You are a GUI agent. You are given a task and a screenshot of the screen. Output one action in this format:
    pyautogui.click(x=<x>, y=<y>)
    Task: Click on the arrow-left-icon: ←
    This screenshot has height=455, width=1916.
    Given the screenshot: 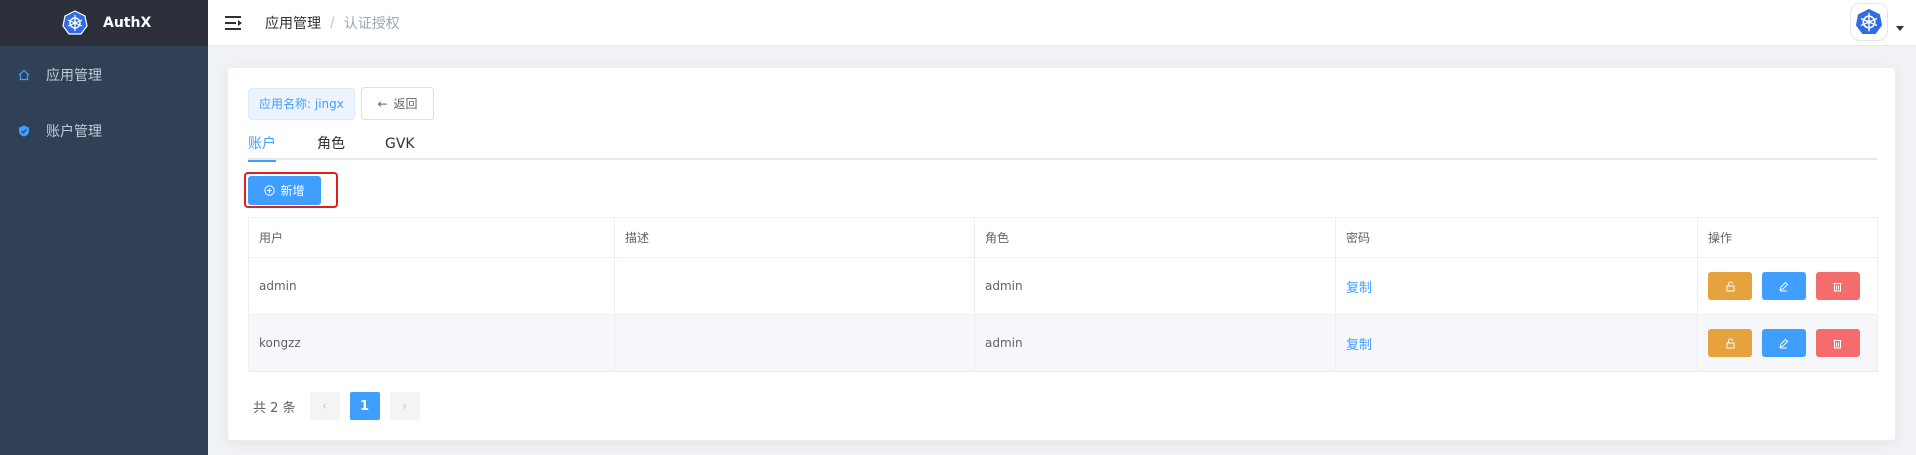 What is the action you would take?
    pyautogui.click(x=382, y=103)
    